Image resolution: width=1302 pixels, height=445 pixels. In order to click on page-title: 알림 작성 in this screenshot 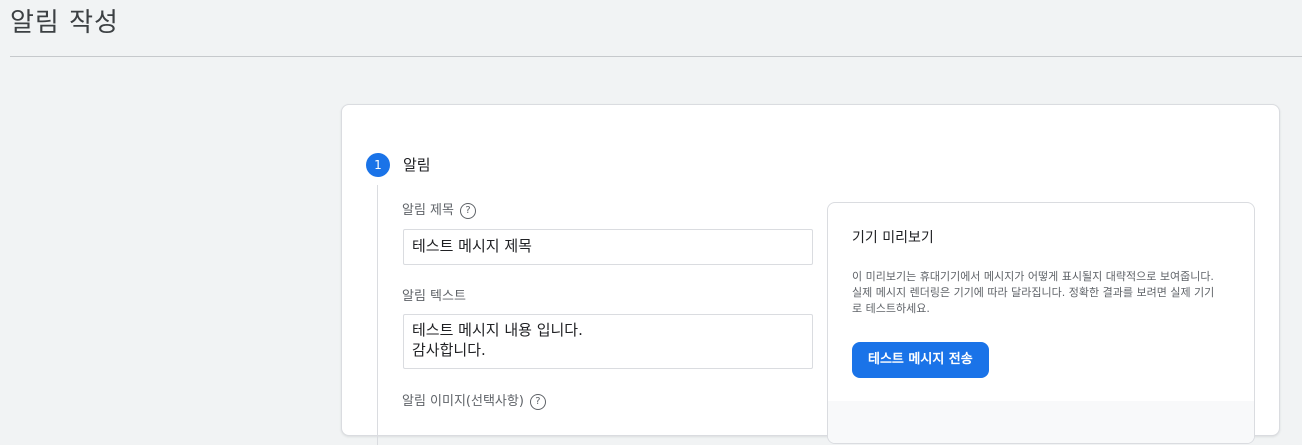, I will do `click(64, 23)`.